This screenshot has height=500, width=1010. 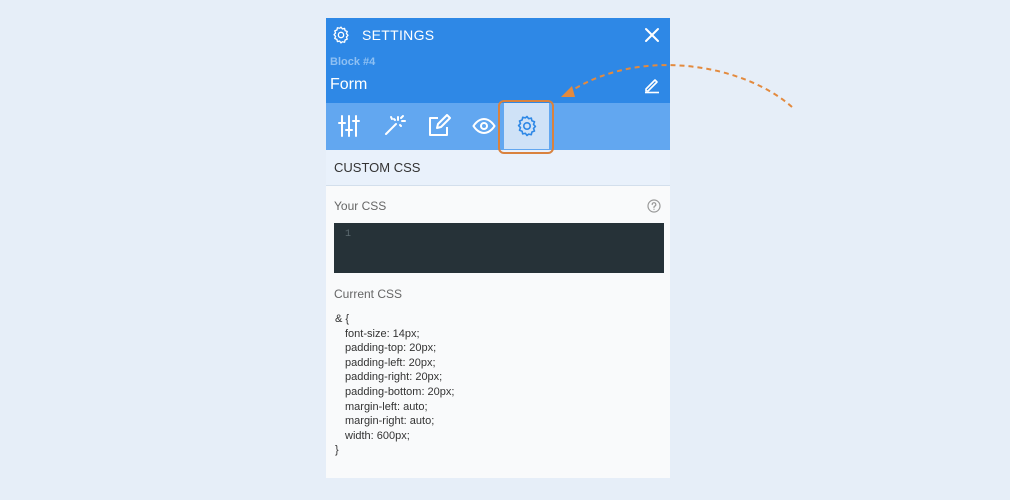 What do you see at coordinates (360, 206) in the screenshot?
I see `your-css-label: Your CSS` at bounding box center [360, 206].